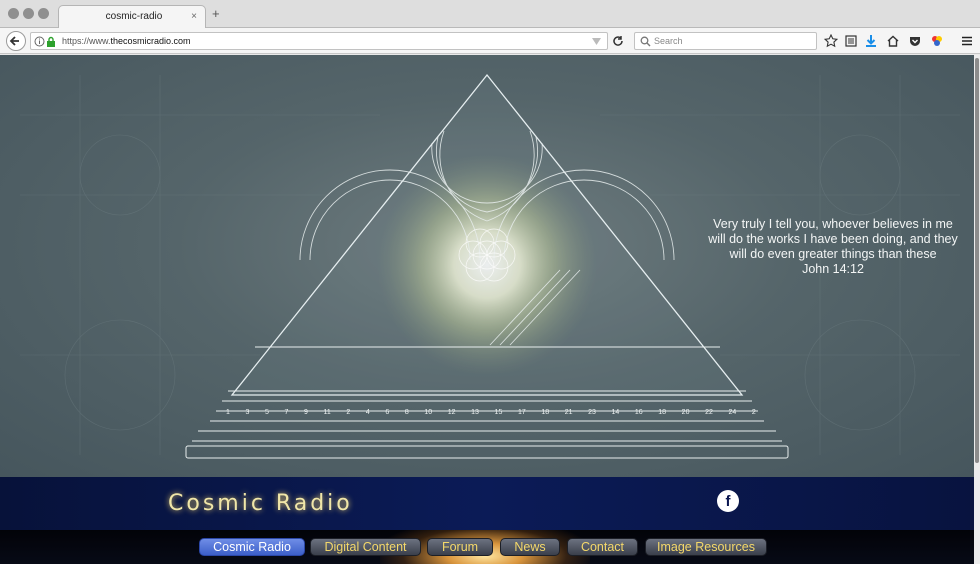 This screenshot has height=564, width=980. What do you see at coordinates (194, 16) in the screenshot?
I see `tab-close-icon: ×` at bounding box center [194, 16].